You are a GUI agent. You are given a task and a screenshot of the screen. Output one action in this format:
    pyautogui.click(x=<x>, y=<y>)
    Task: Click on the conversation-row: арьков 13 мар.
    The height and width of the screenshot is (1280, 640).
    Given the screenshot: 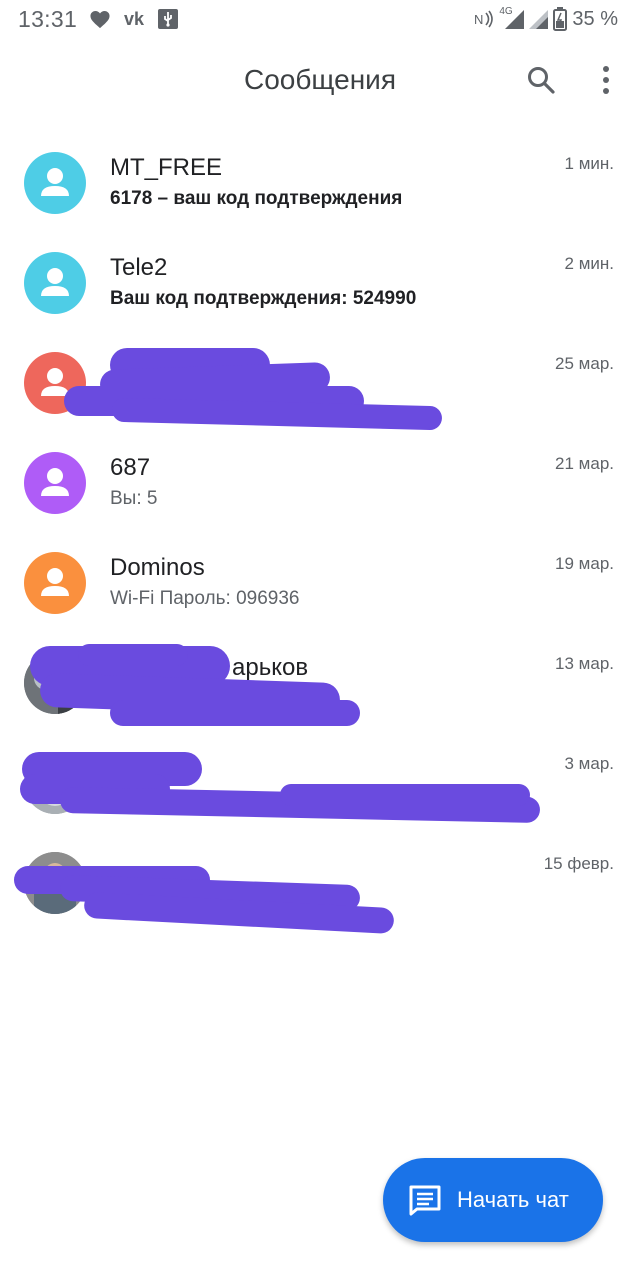 What is the action you would take?
    pyautogui.click(x=320, y=684)
    